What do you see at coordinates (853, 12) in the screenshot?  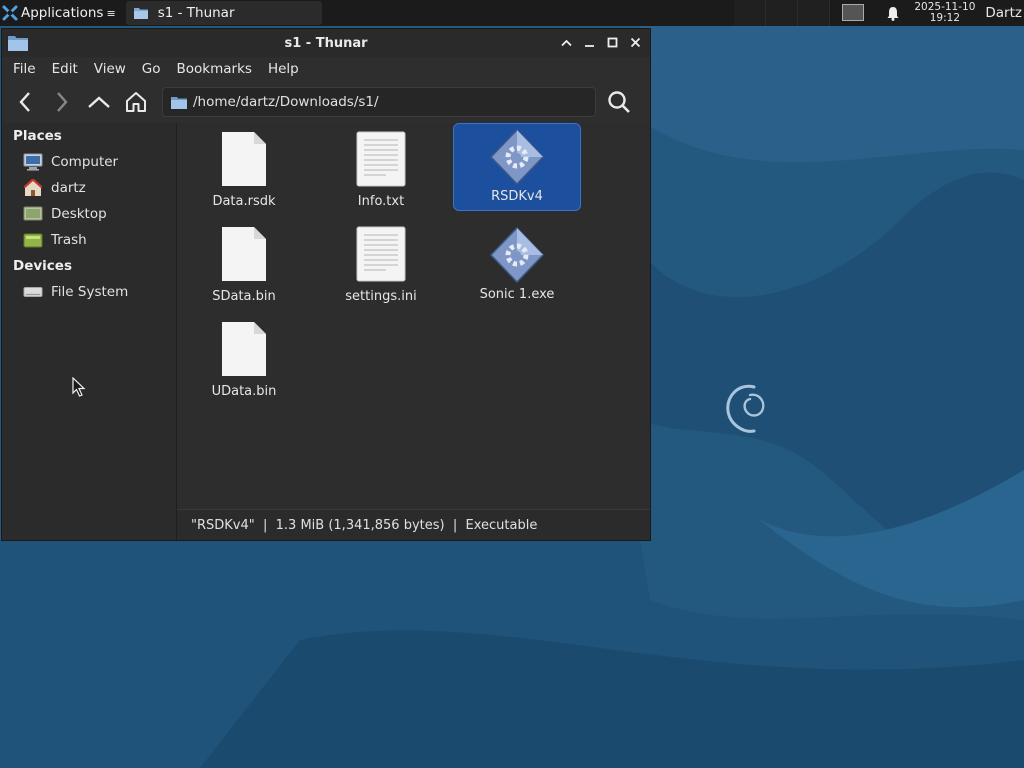 I see `display-icon` at bounding box center [853, 12].